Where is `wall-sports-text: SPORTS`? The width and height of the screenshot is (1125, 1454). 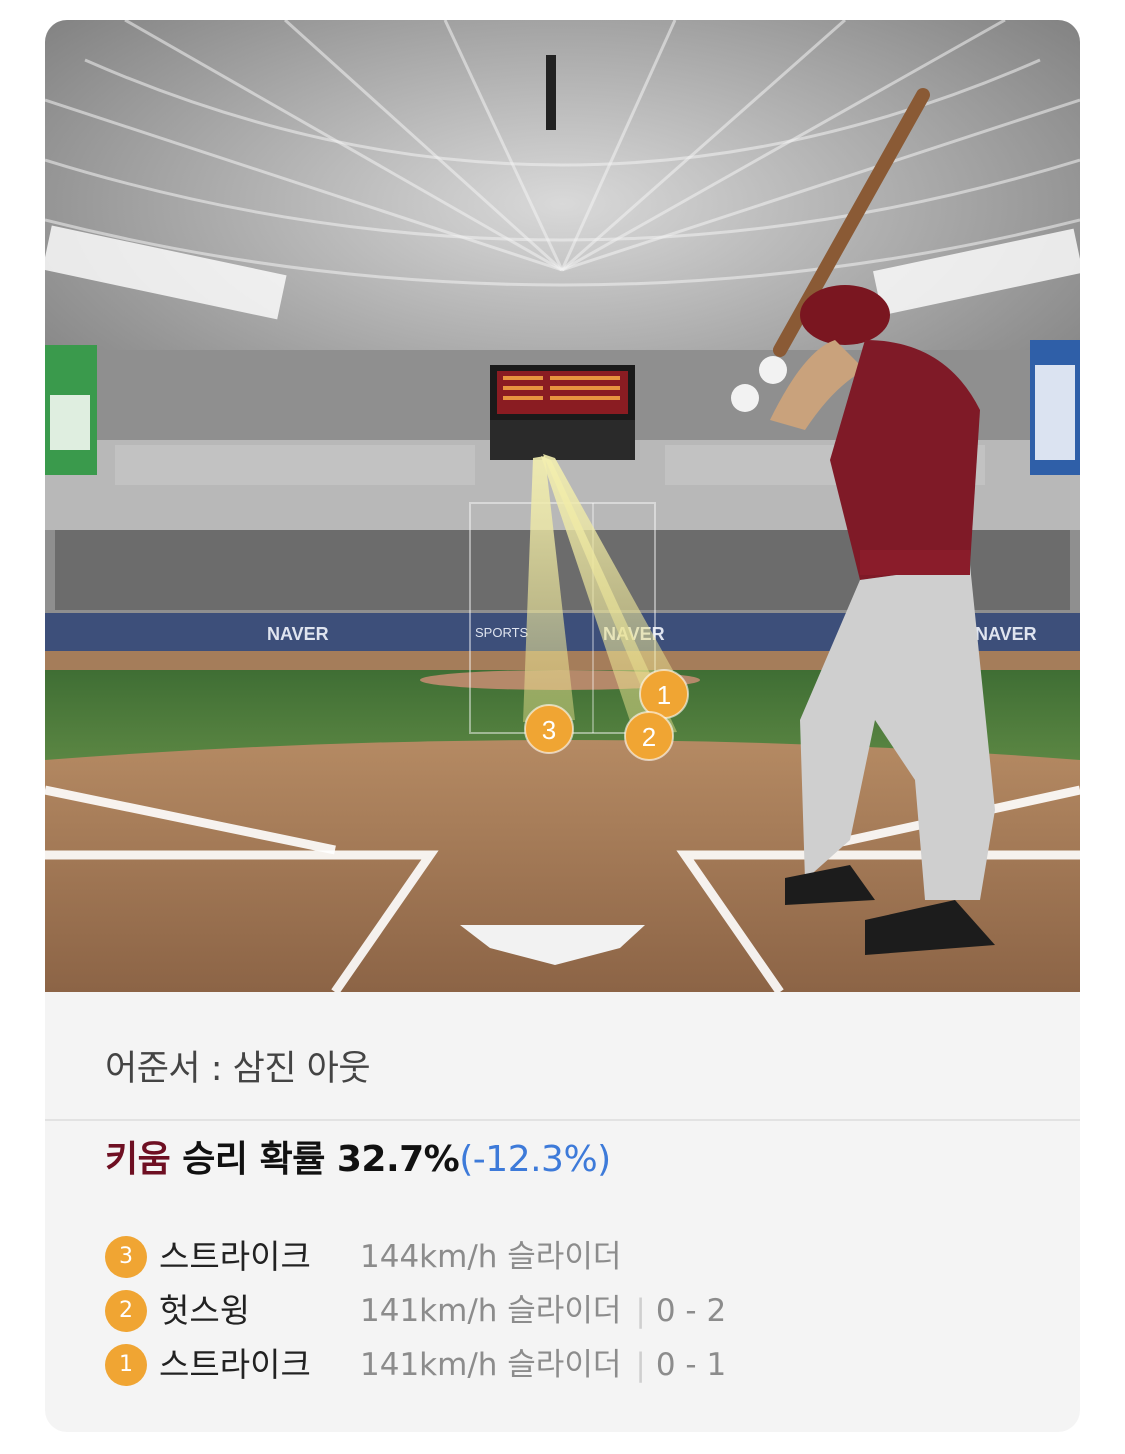 wall-sports-text: SPORTS is located at coordinates (502, 632).